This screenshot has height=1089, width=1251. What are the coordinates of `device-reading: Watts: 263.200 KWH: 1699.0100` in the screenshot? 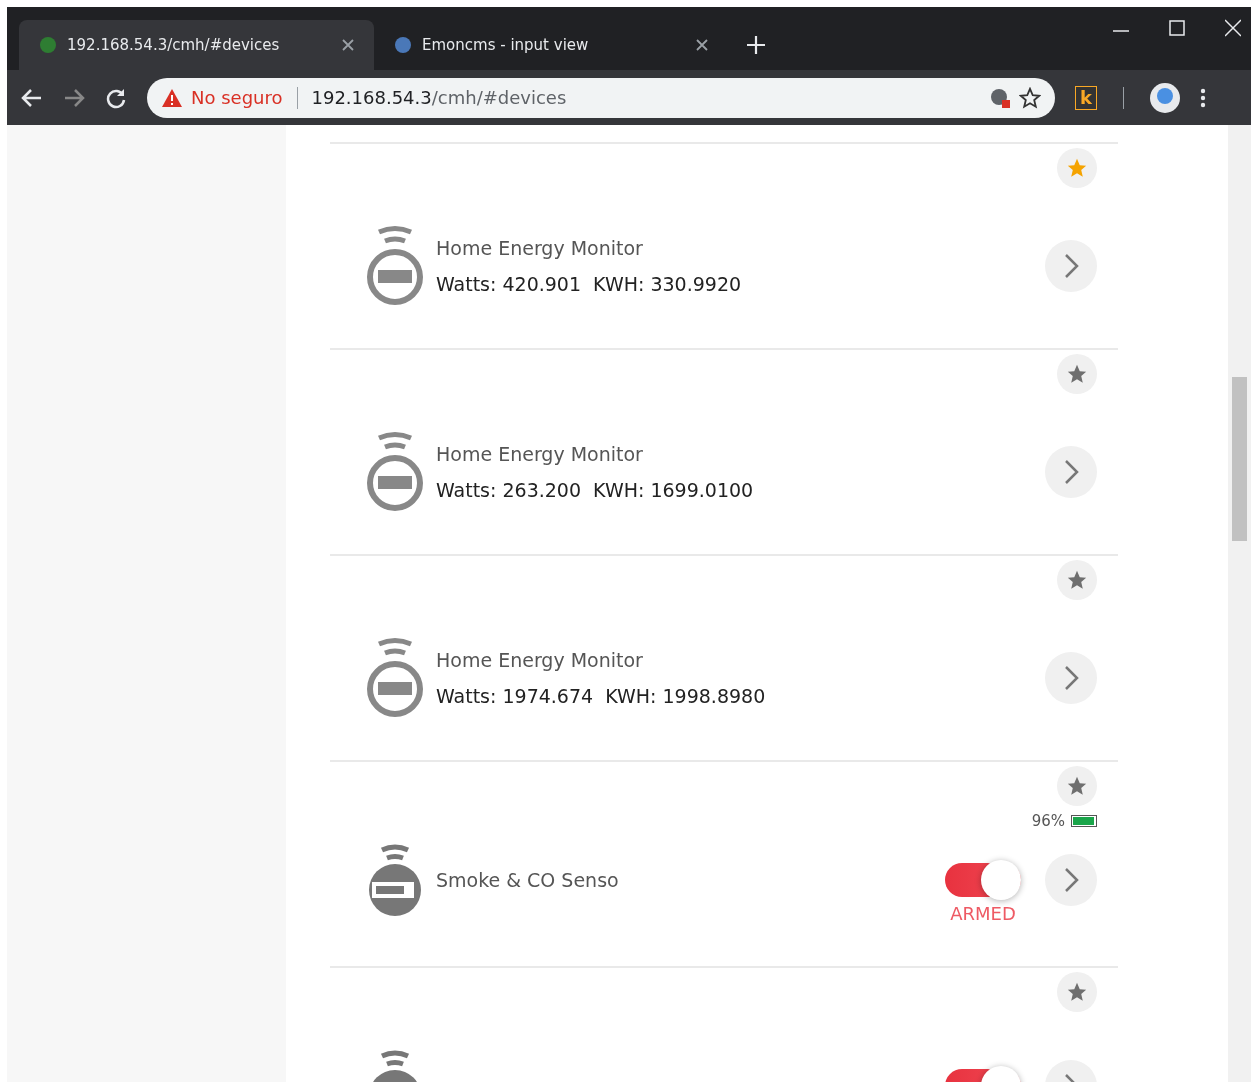 It's located at (595, 490).